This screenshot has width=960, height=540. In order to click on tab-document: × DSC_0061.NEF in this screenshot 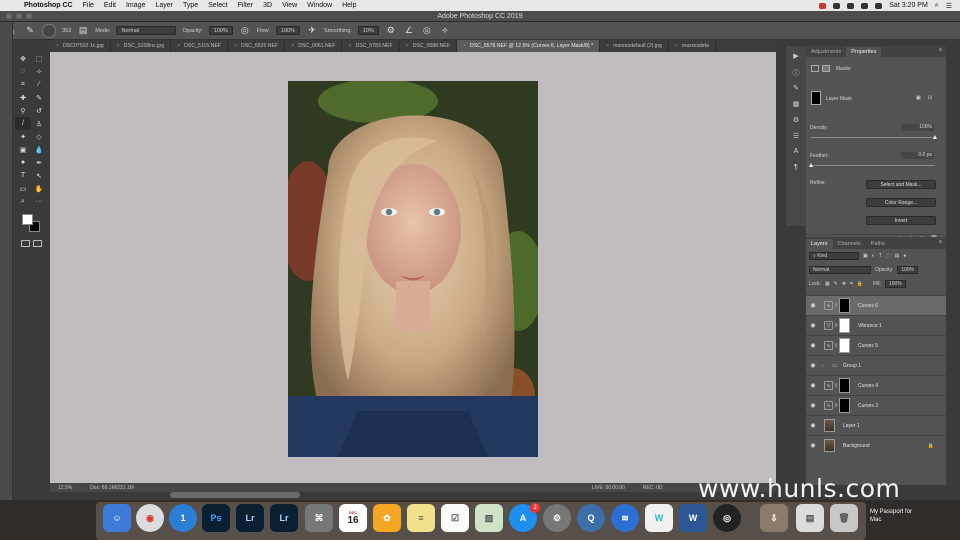, I will do `click(314, 46)`.